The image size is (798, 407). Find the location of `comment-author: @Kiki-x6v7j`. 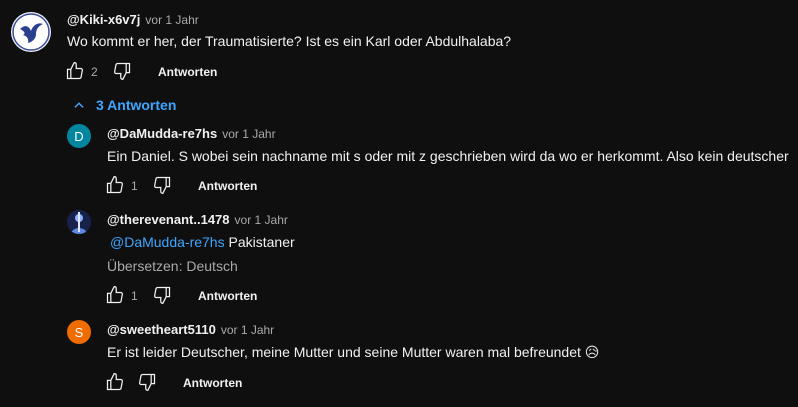

comment-author: @Kiki-x6v7j is located at coordinates (103, 19).